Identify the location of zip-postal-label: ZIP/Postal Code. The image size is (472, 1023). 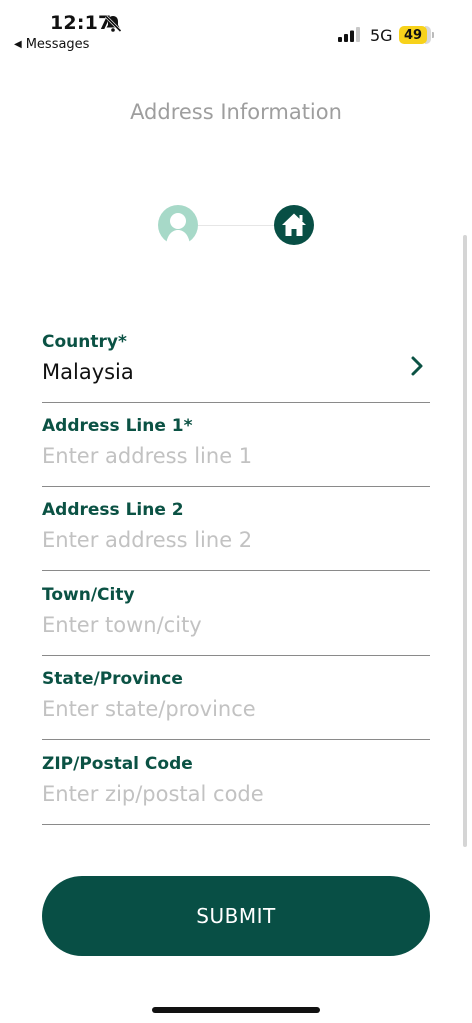
(117, 764).